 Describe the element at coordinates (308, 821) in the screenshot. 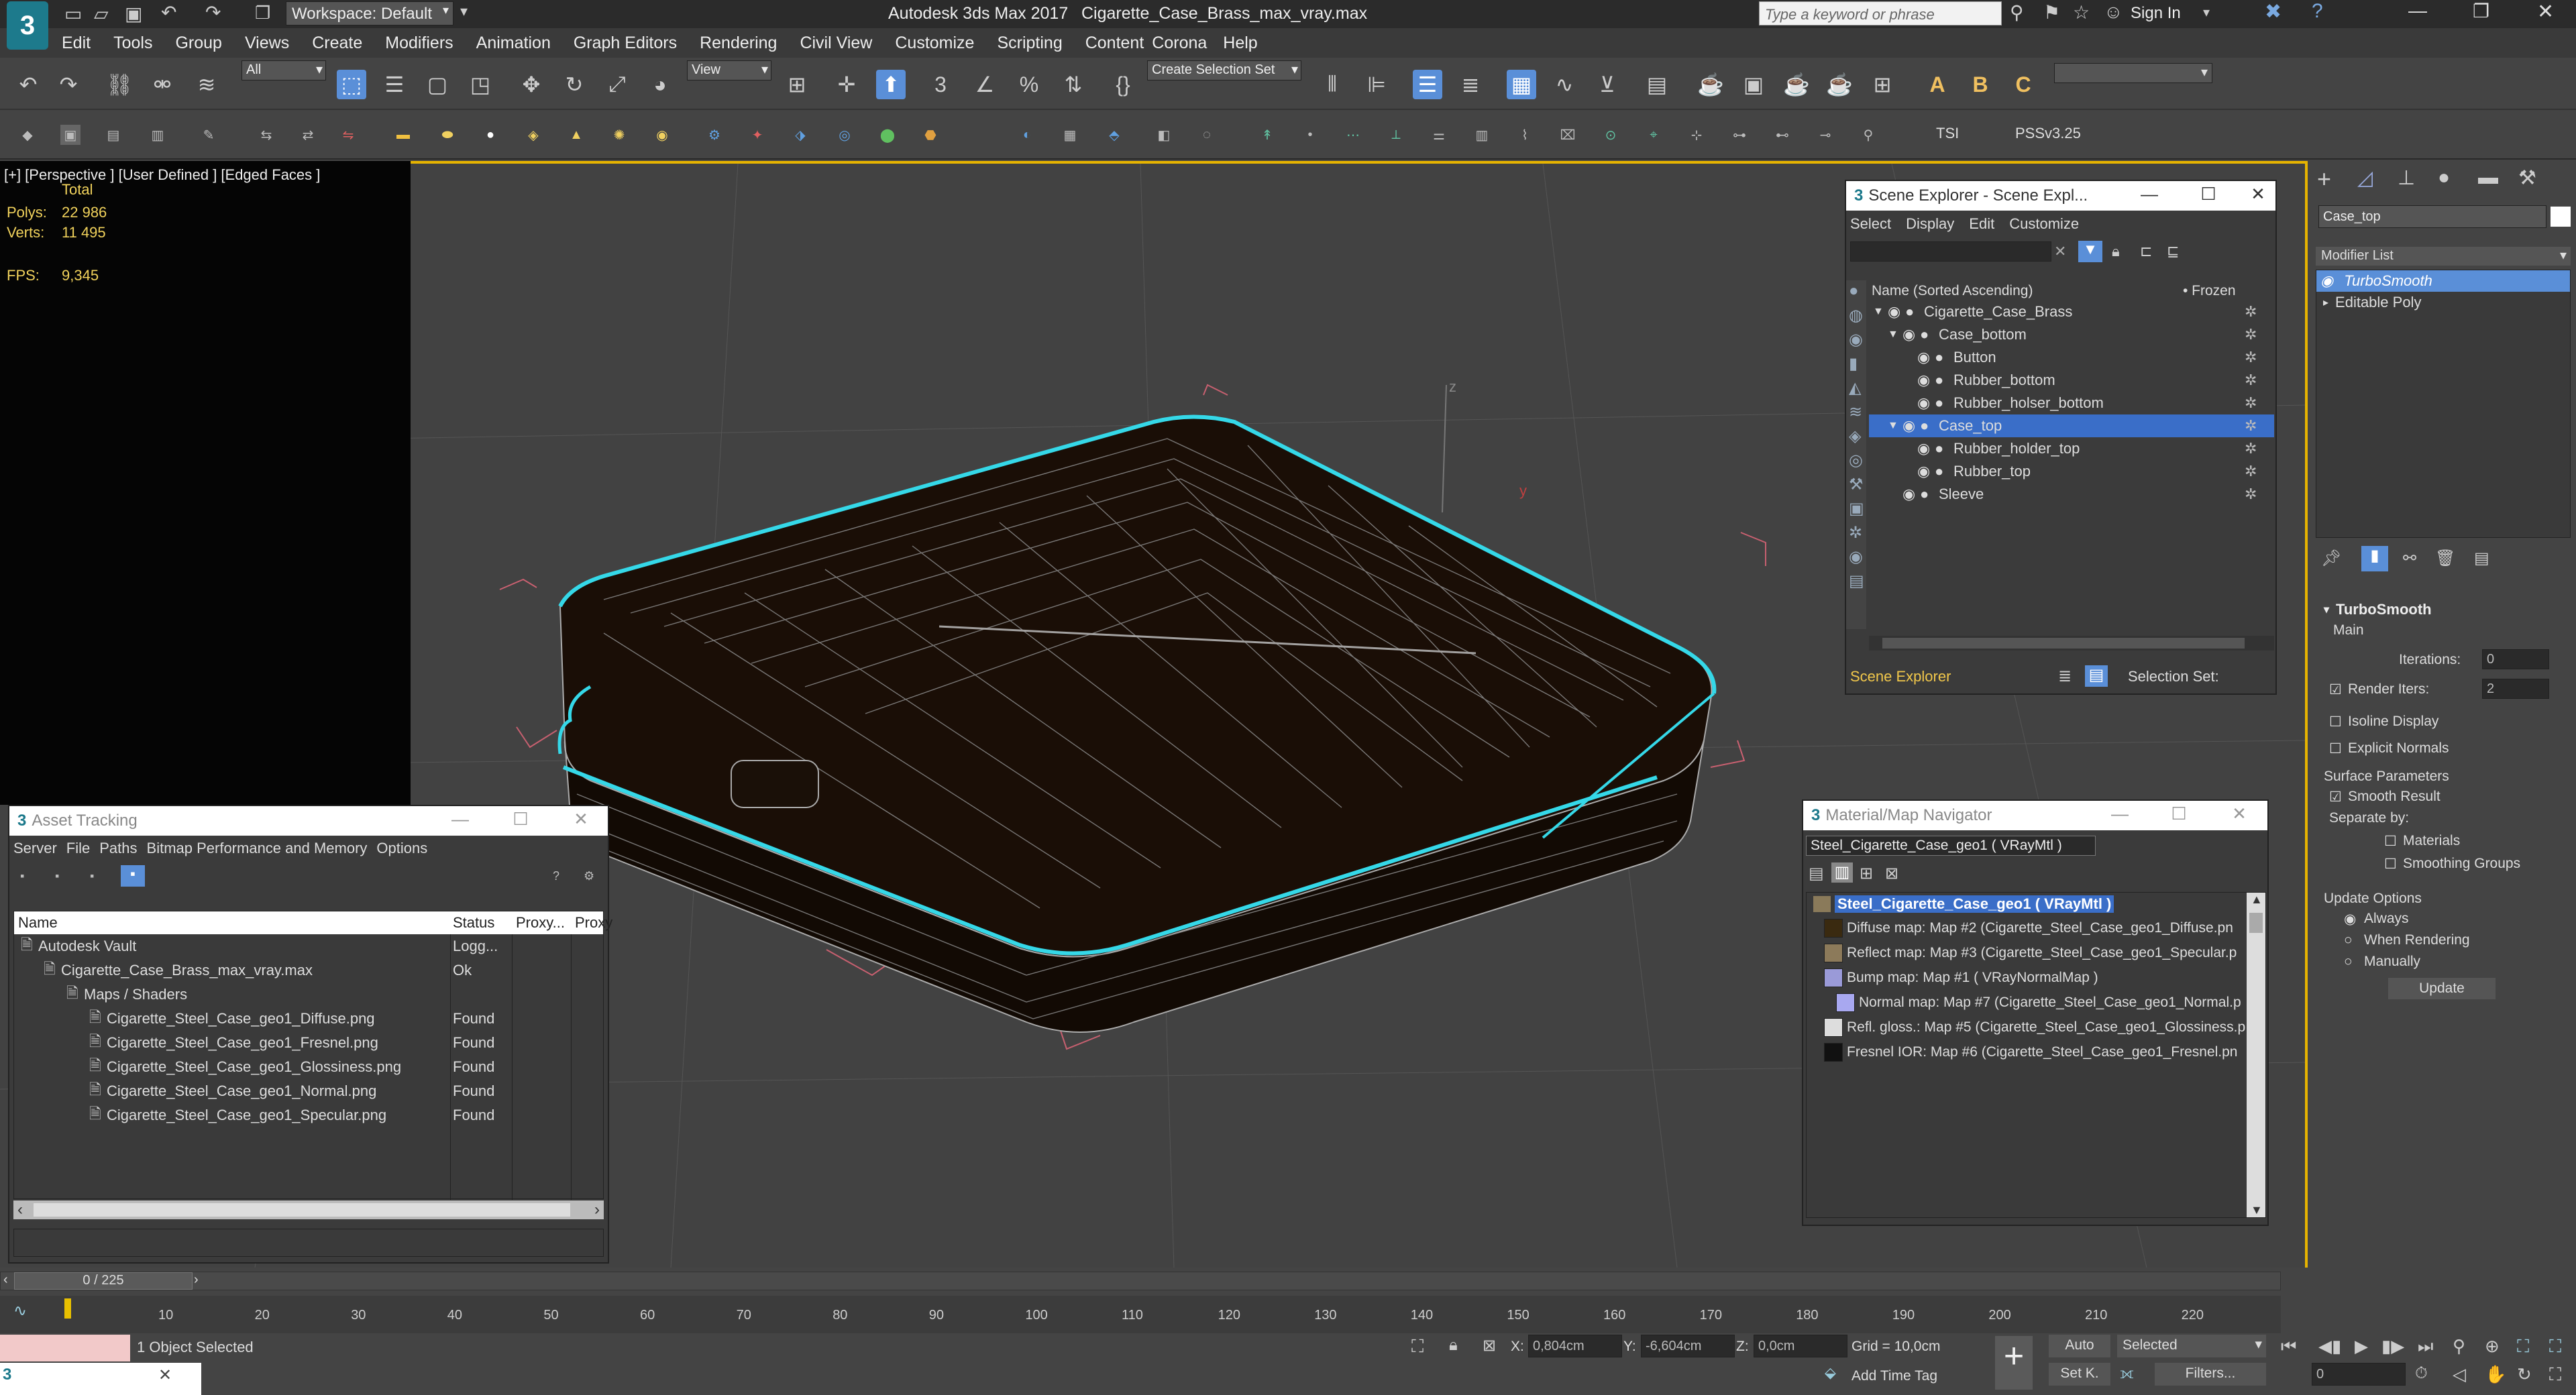

I see `asset-tracking-titlebar: 3 Asset Tracking — ☐ ✕` at that location.